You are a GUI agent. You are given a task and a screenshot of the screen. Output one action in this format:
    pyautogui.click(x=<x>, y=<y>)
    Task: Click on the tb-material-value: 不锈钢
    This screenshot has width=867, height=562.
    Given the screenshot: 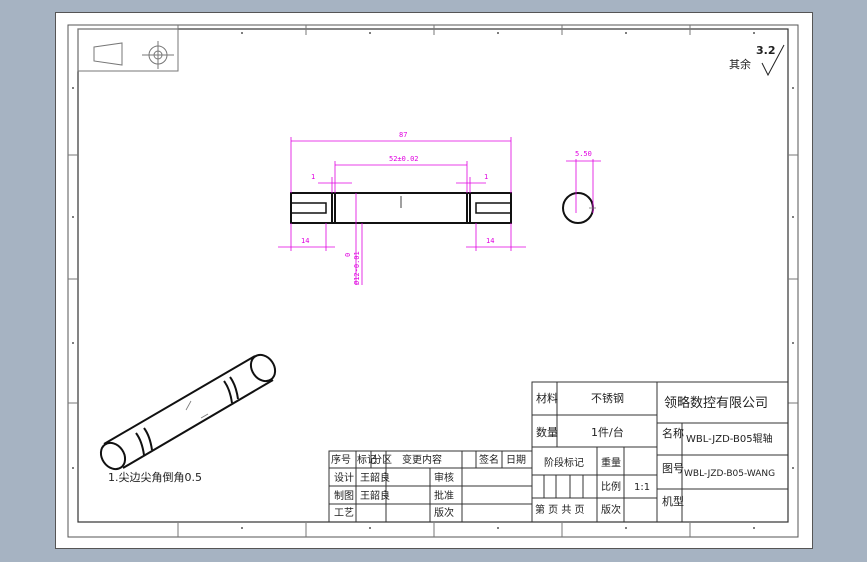 What is the action you would take?
    pyautogui.click(x=607, y=398)
    